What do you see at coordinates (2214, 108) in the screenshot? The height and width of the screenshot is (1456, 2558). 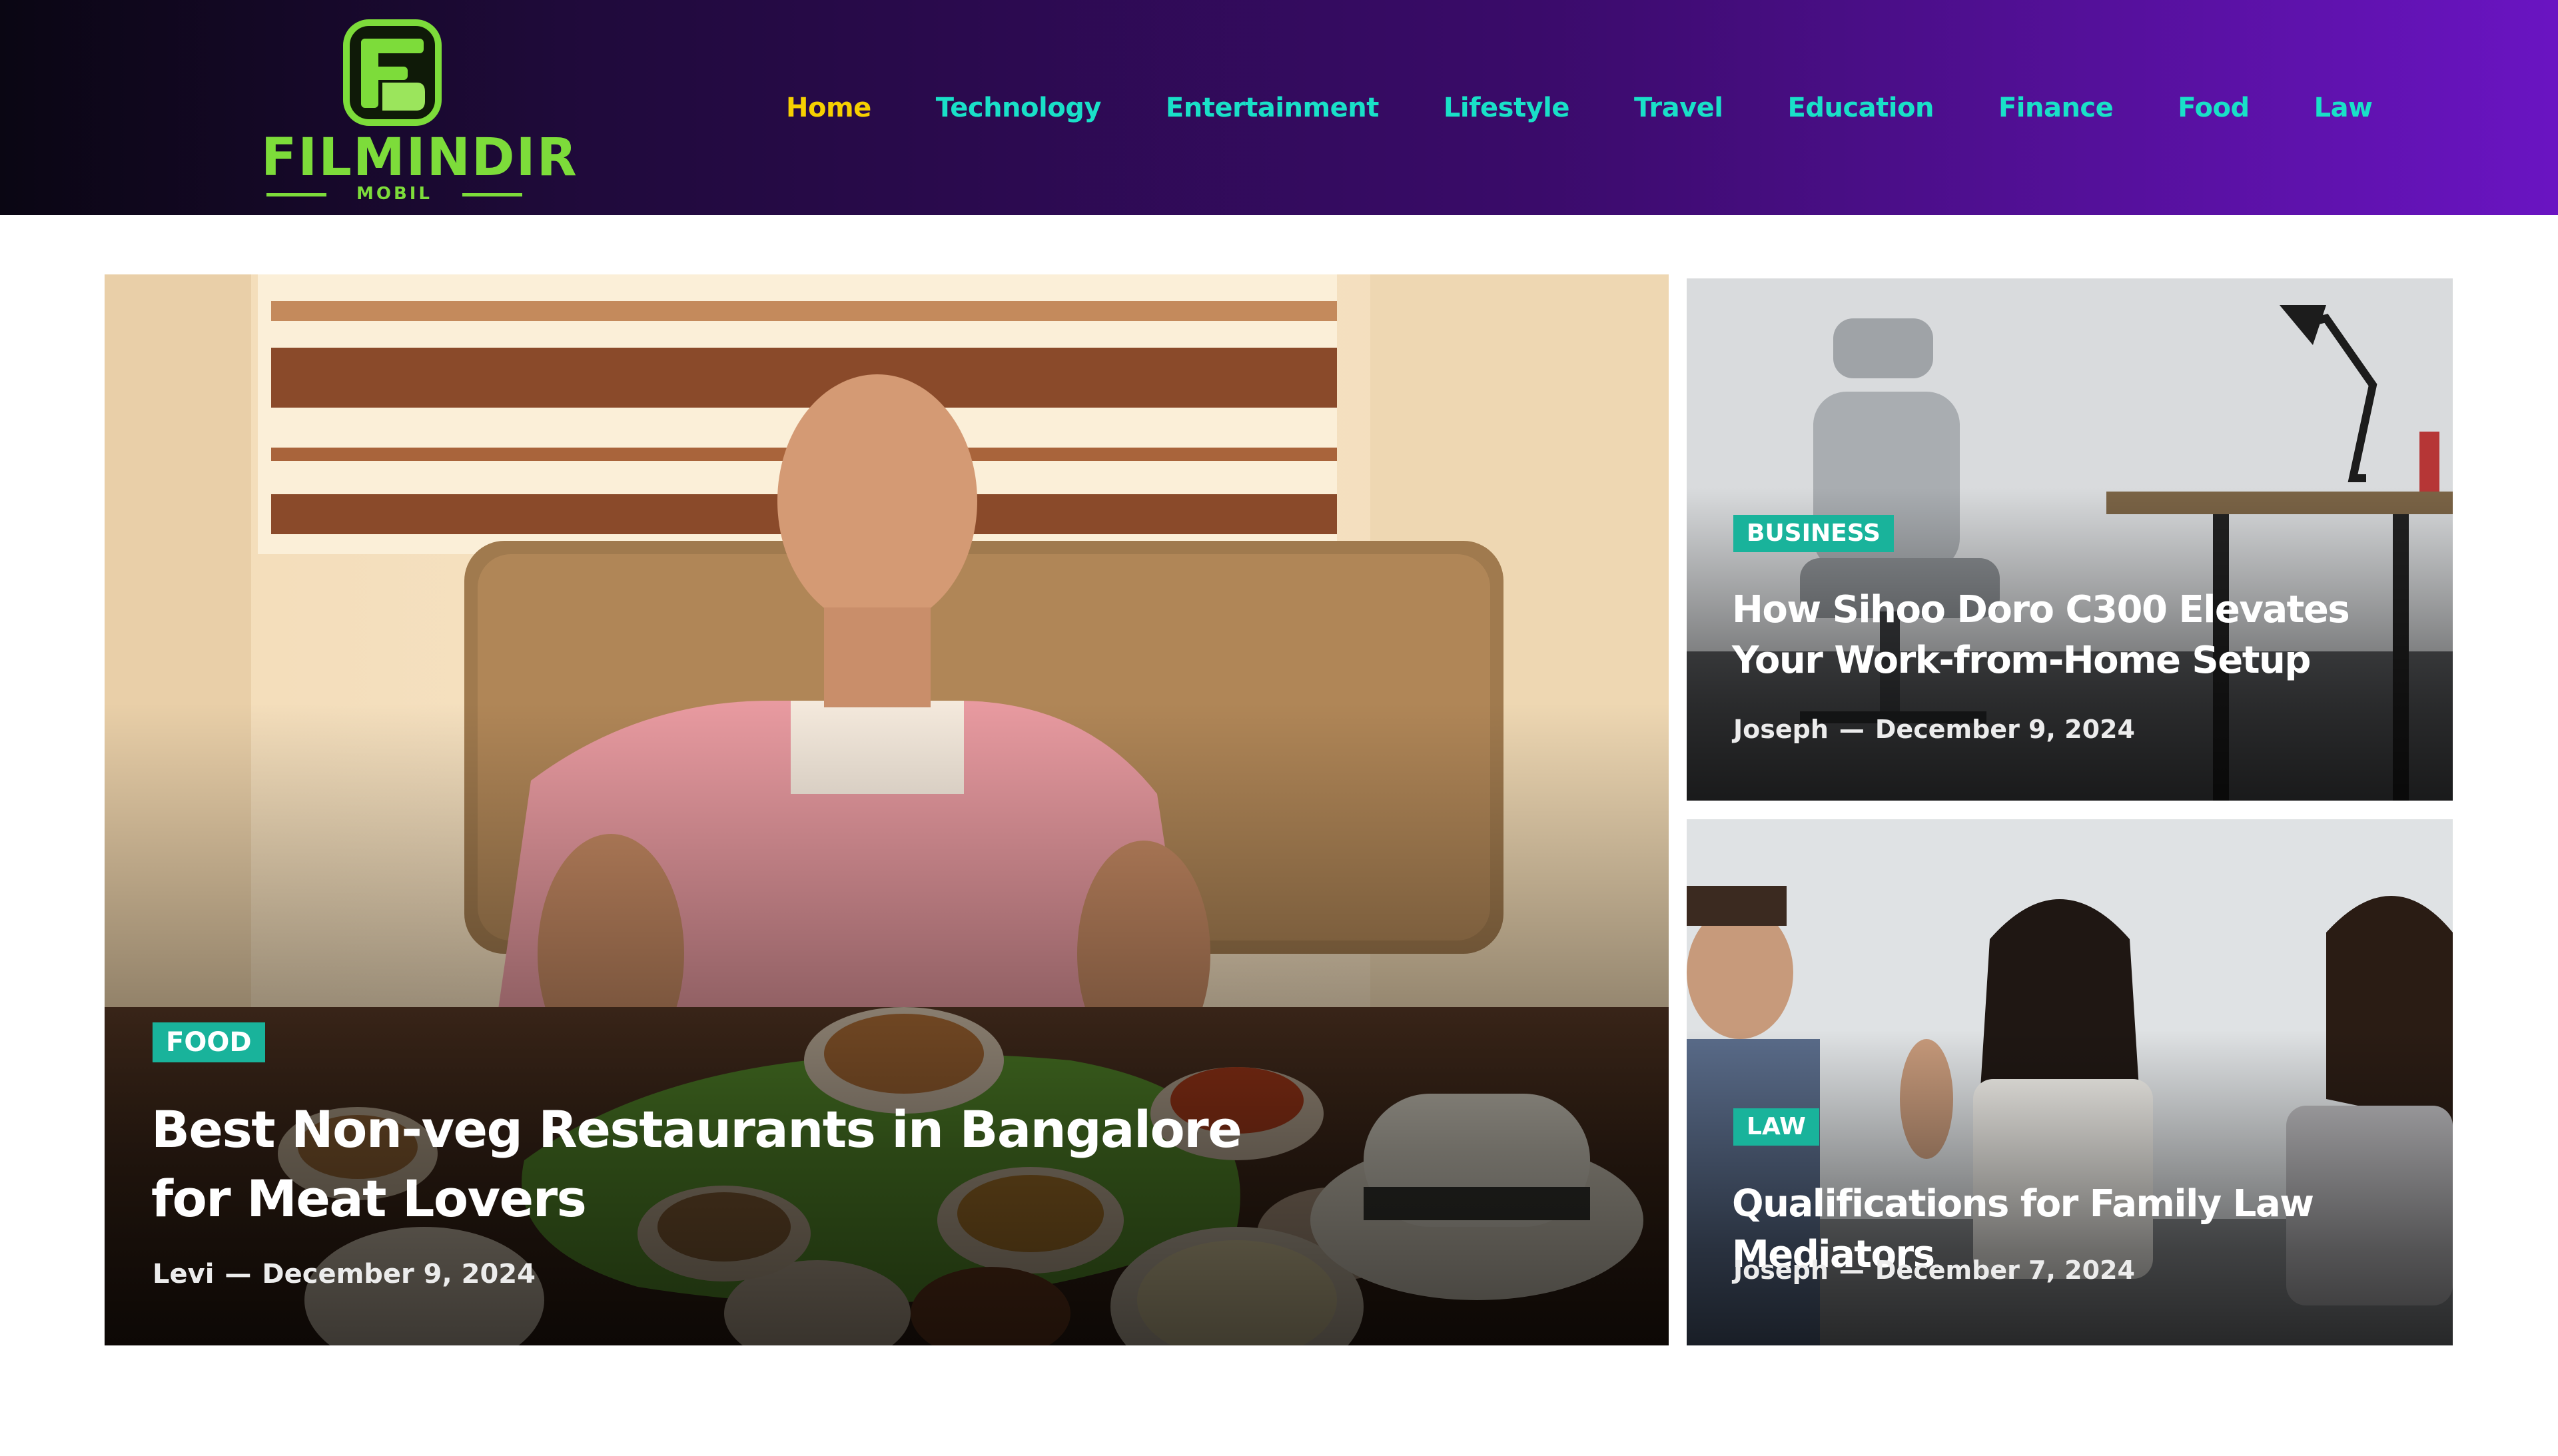 I see `nav-food: Food` at bounding box center [2214, 108].